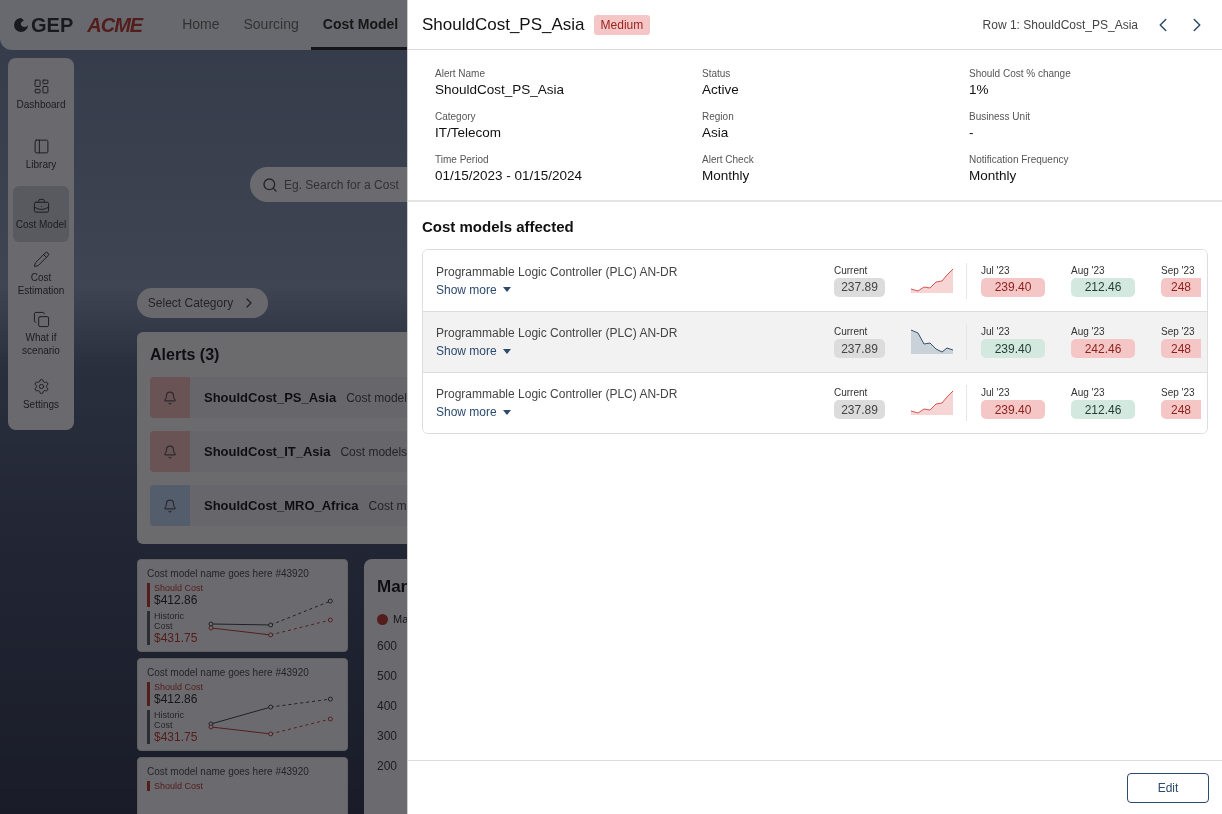 This screenshot has width=1222, height=814. I want to click on section-title: Cost models affected, so click(498, 227).